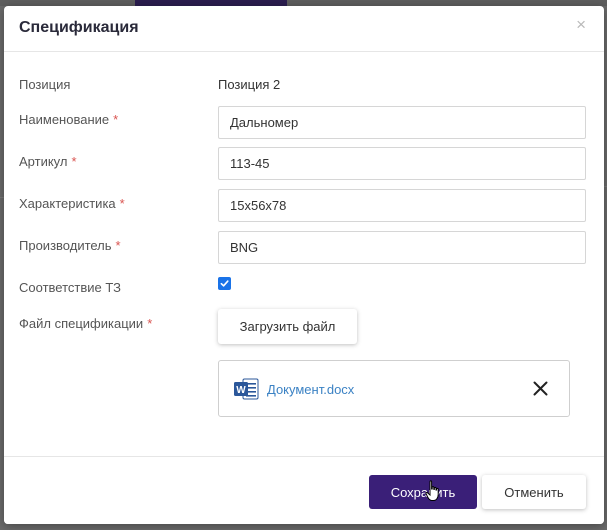  I want to click on name-input, so click(402, 122).